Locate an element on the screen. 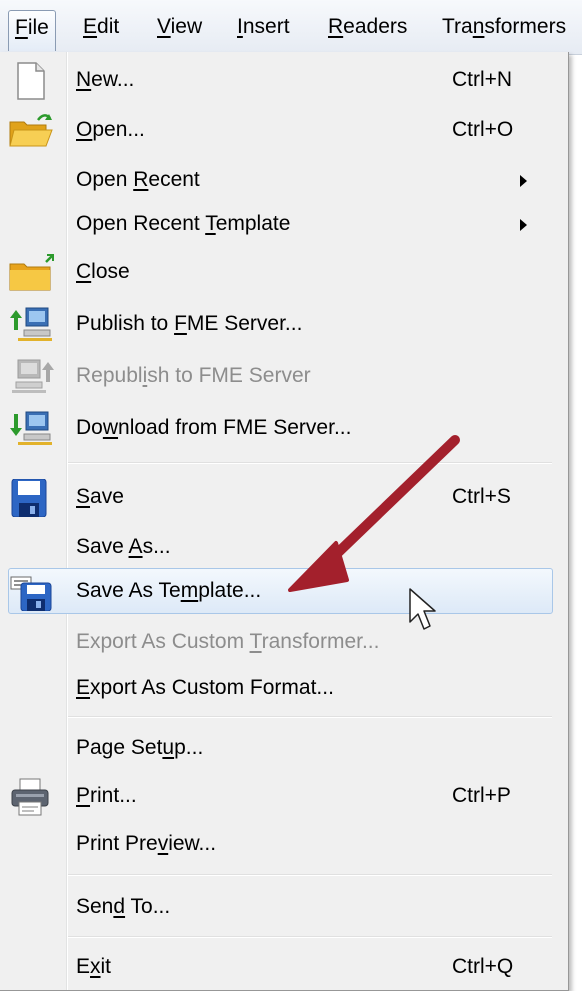 This screenshot has width=582, height=991. menu-item-save: Save Ctrl+S is located at coordinates (284, 497).